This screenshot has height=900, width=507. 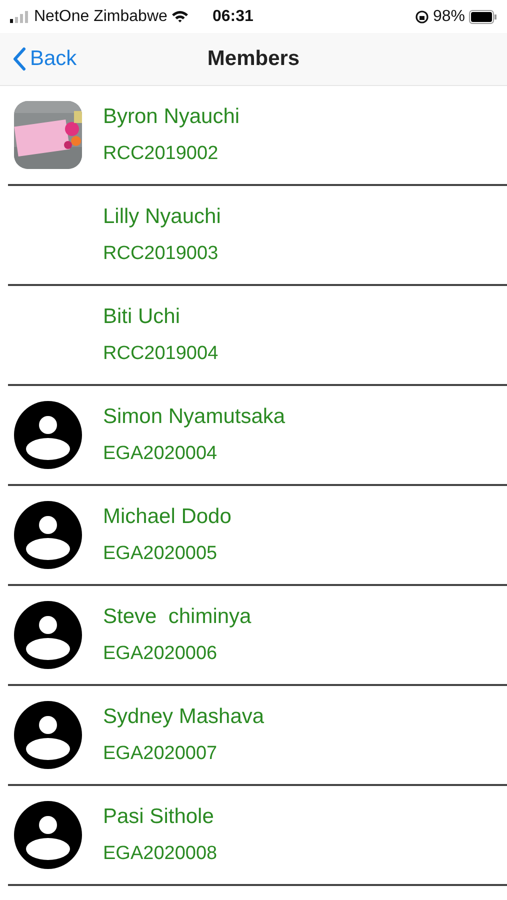 I want to click on member-name: Lilly Nyauchi, so click(x=162, y=217).